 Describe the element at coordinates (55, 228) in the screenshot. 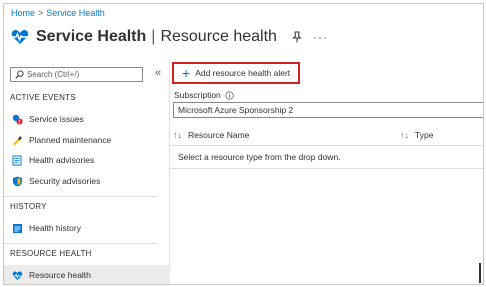

I see `sidebar-item-label: Health history` at that location.